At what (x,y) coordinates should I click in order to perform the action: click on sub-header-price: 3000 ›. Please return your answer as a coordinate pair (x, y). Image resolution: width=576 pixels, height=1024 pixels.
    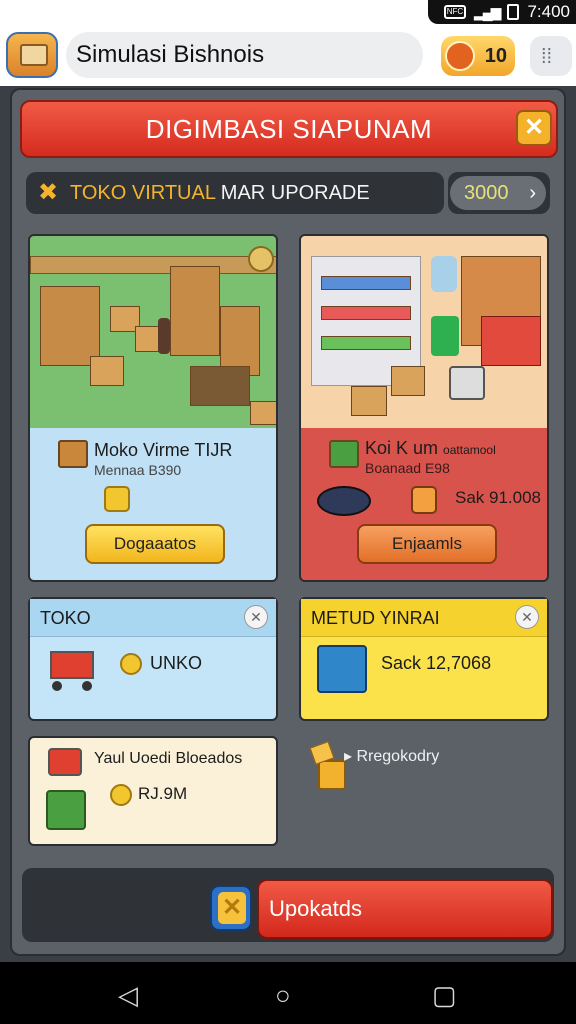
    Looking at the image, I should click on (499, 193).